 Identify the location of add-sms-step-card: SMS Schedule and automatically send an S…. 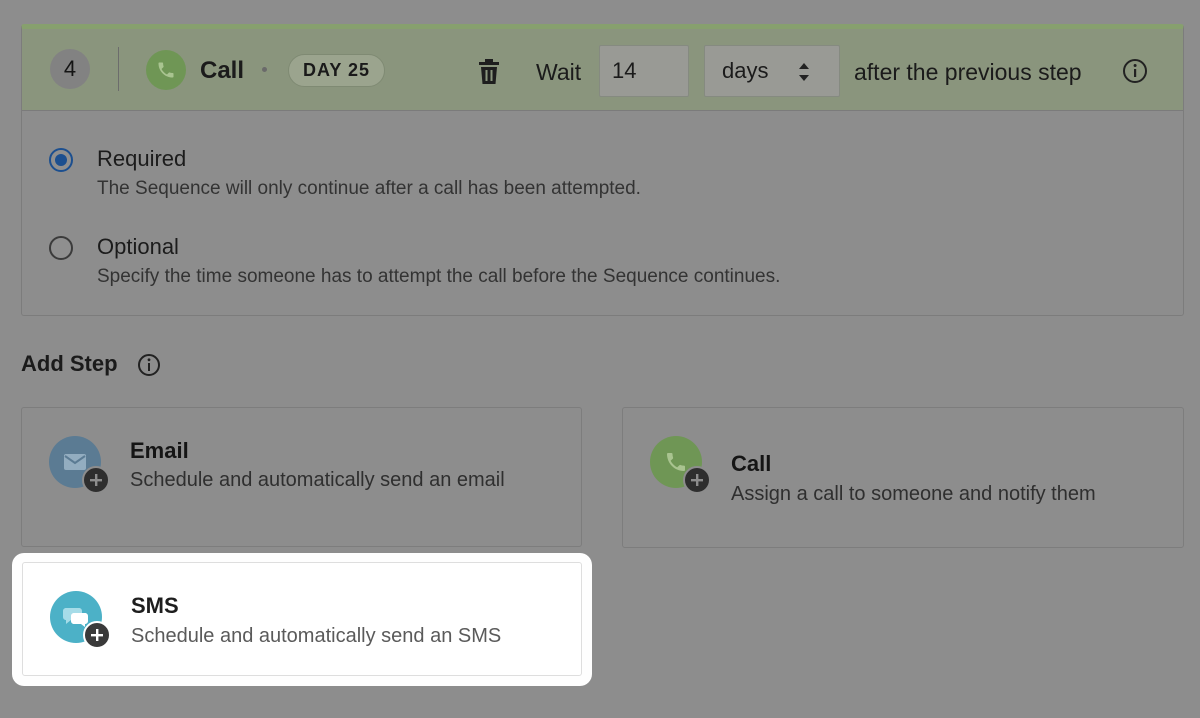
(302, 619).